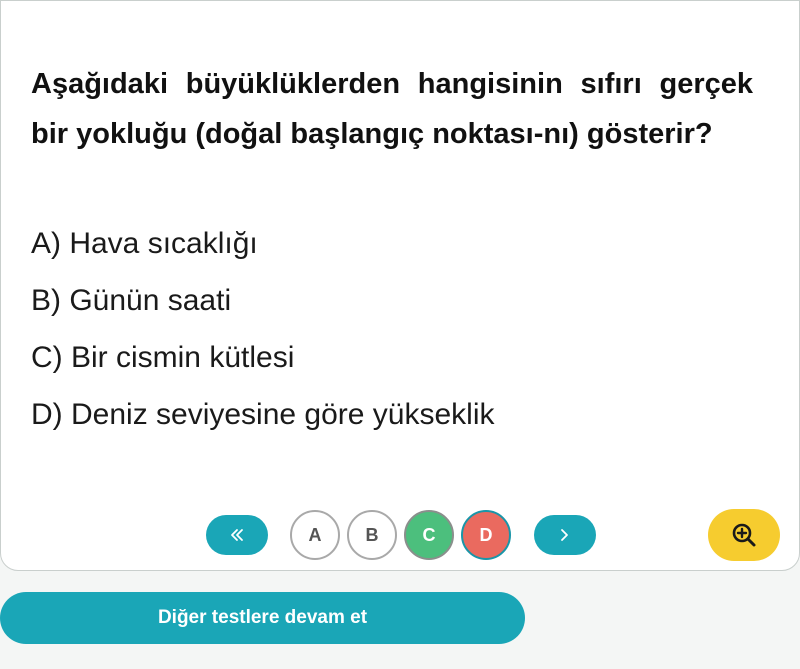 The height and width of the screenshot is (669, 800). Describe the element at coordinates (315, 535) in the screenshot. I see `choice-a-button: A` at that location.